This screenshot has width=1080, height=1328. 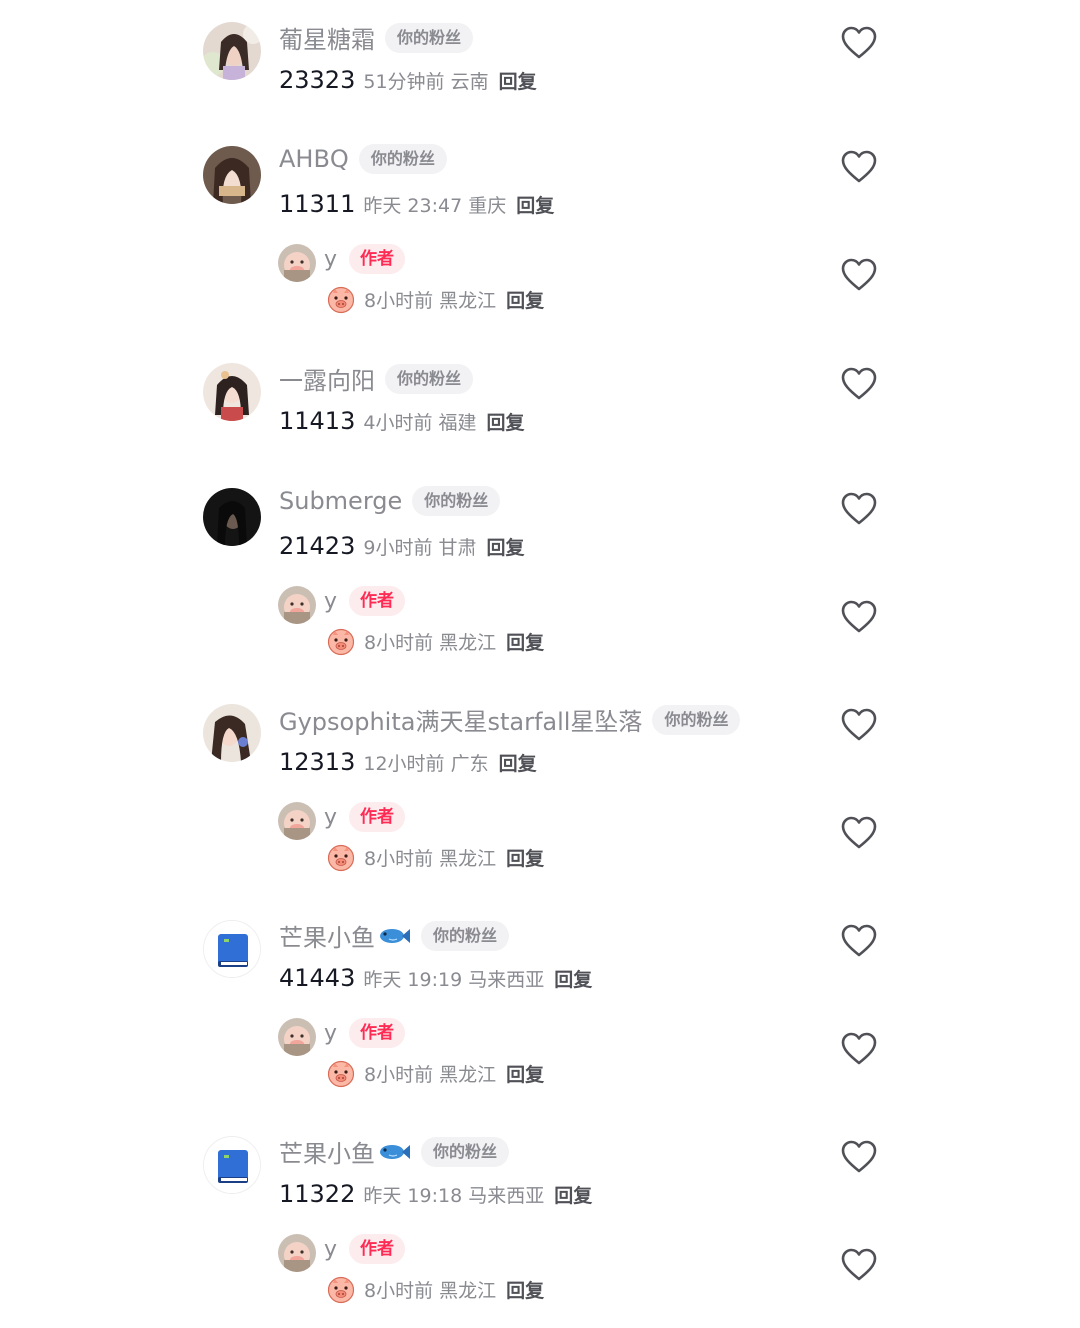 What do you see at coordinates (426, 81) in the screenshot?
I see `comment-time-location: 51分钟前 云南` at bounding box center [426, 81].